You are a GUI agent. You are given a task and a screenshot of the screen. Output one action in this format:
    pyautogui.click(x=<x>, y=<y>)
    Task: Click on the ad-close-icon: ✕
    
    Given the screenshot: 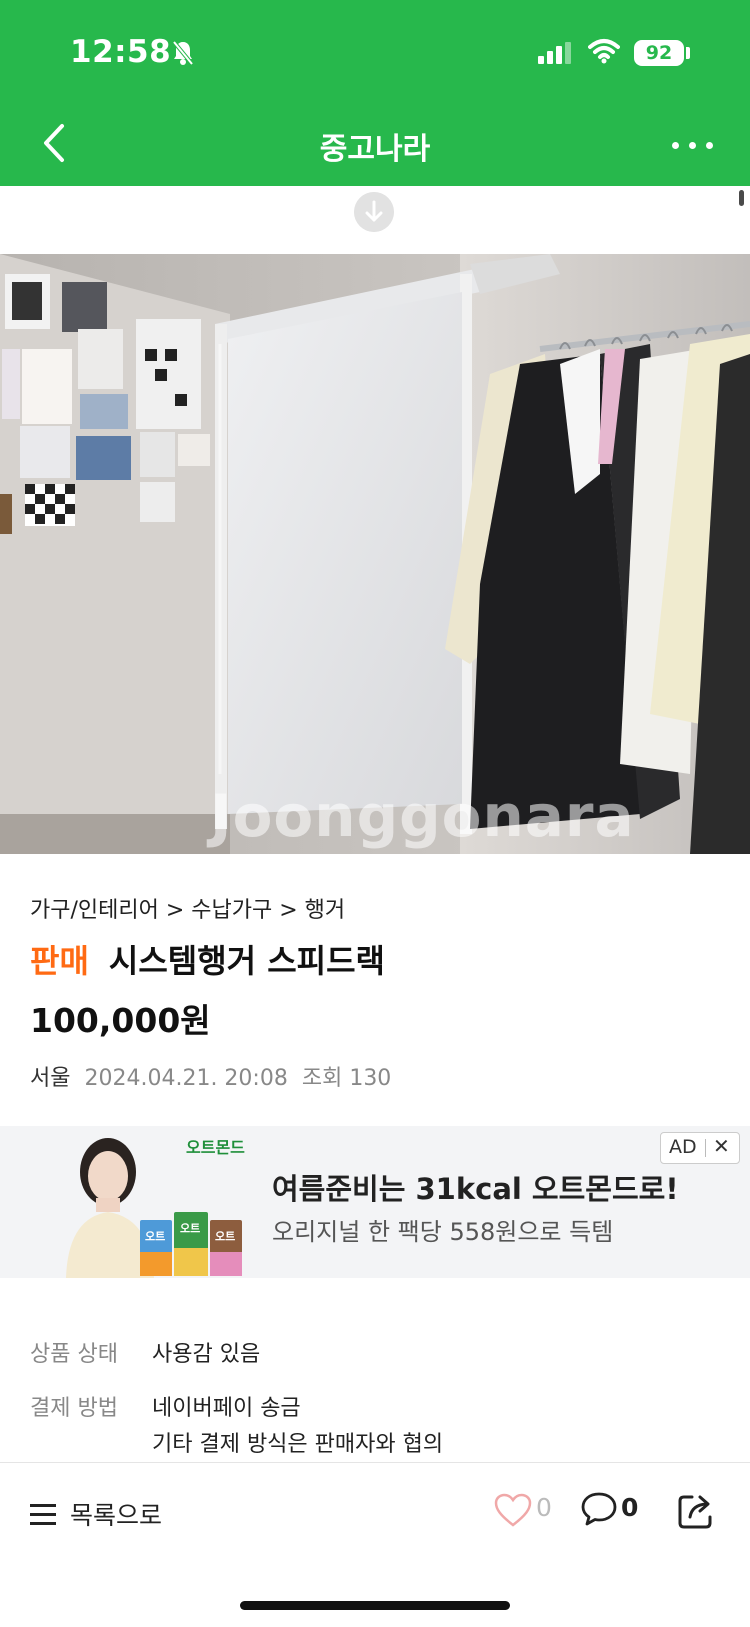 What is the action you would take?
    pyautogui.click(x=721, y=1146)
    